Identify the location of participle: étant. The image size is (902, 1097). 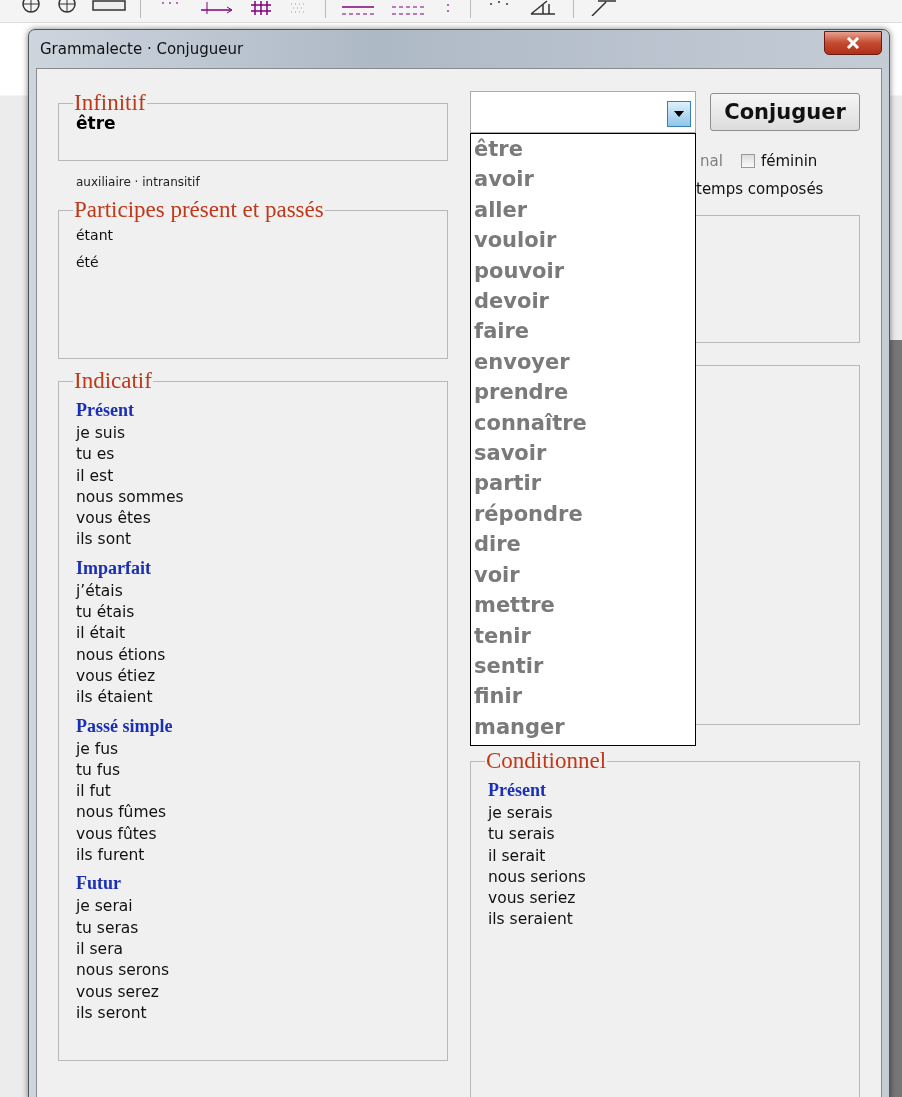
(95, 235).